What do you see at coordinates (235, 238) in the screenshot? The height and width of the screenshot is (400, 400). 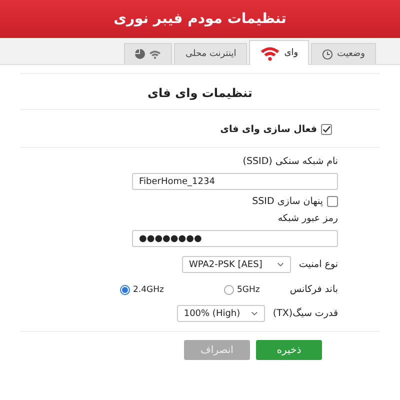 I see `password-field: ●●●●●●●●` at bounding box center [235, 238].